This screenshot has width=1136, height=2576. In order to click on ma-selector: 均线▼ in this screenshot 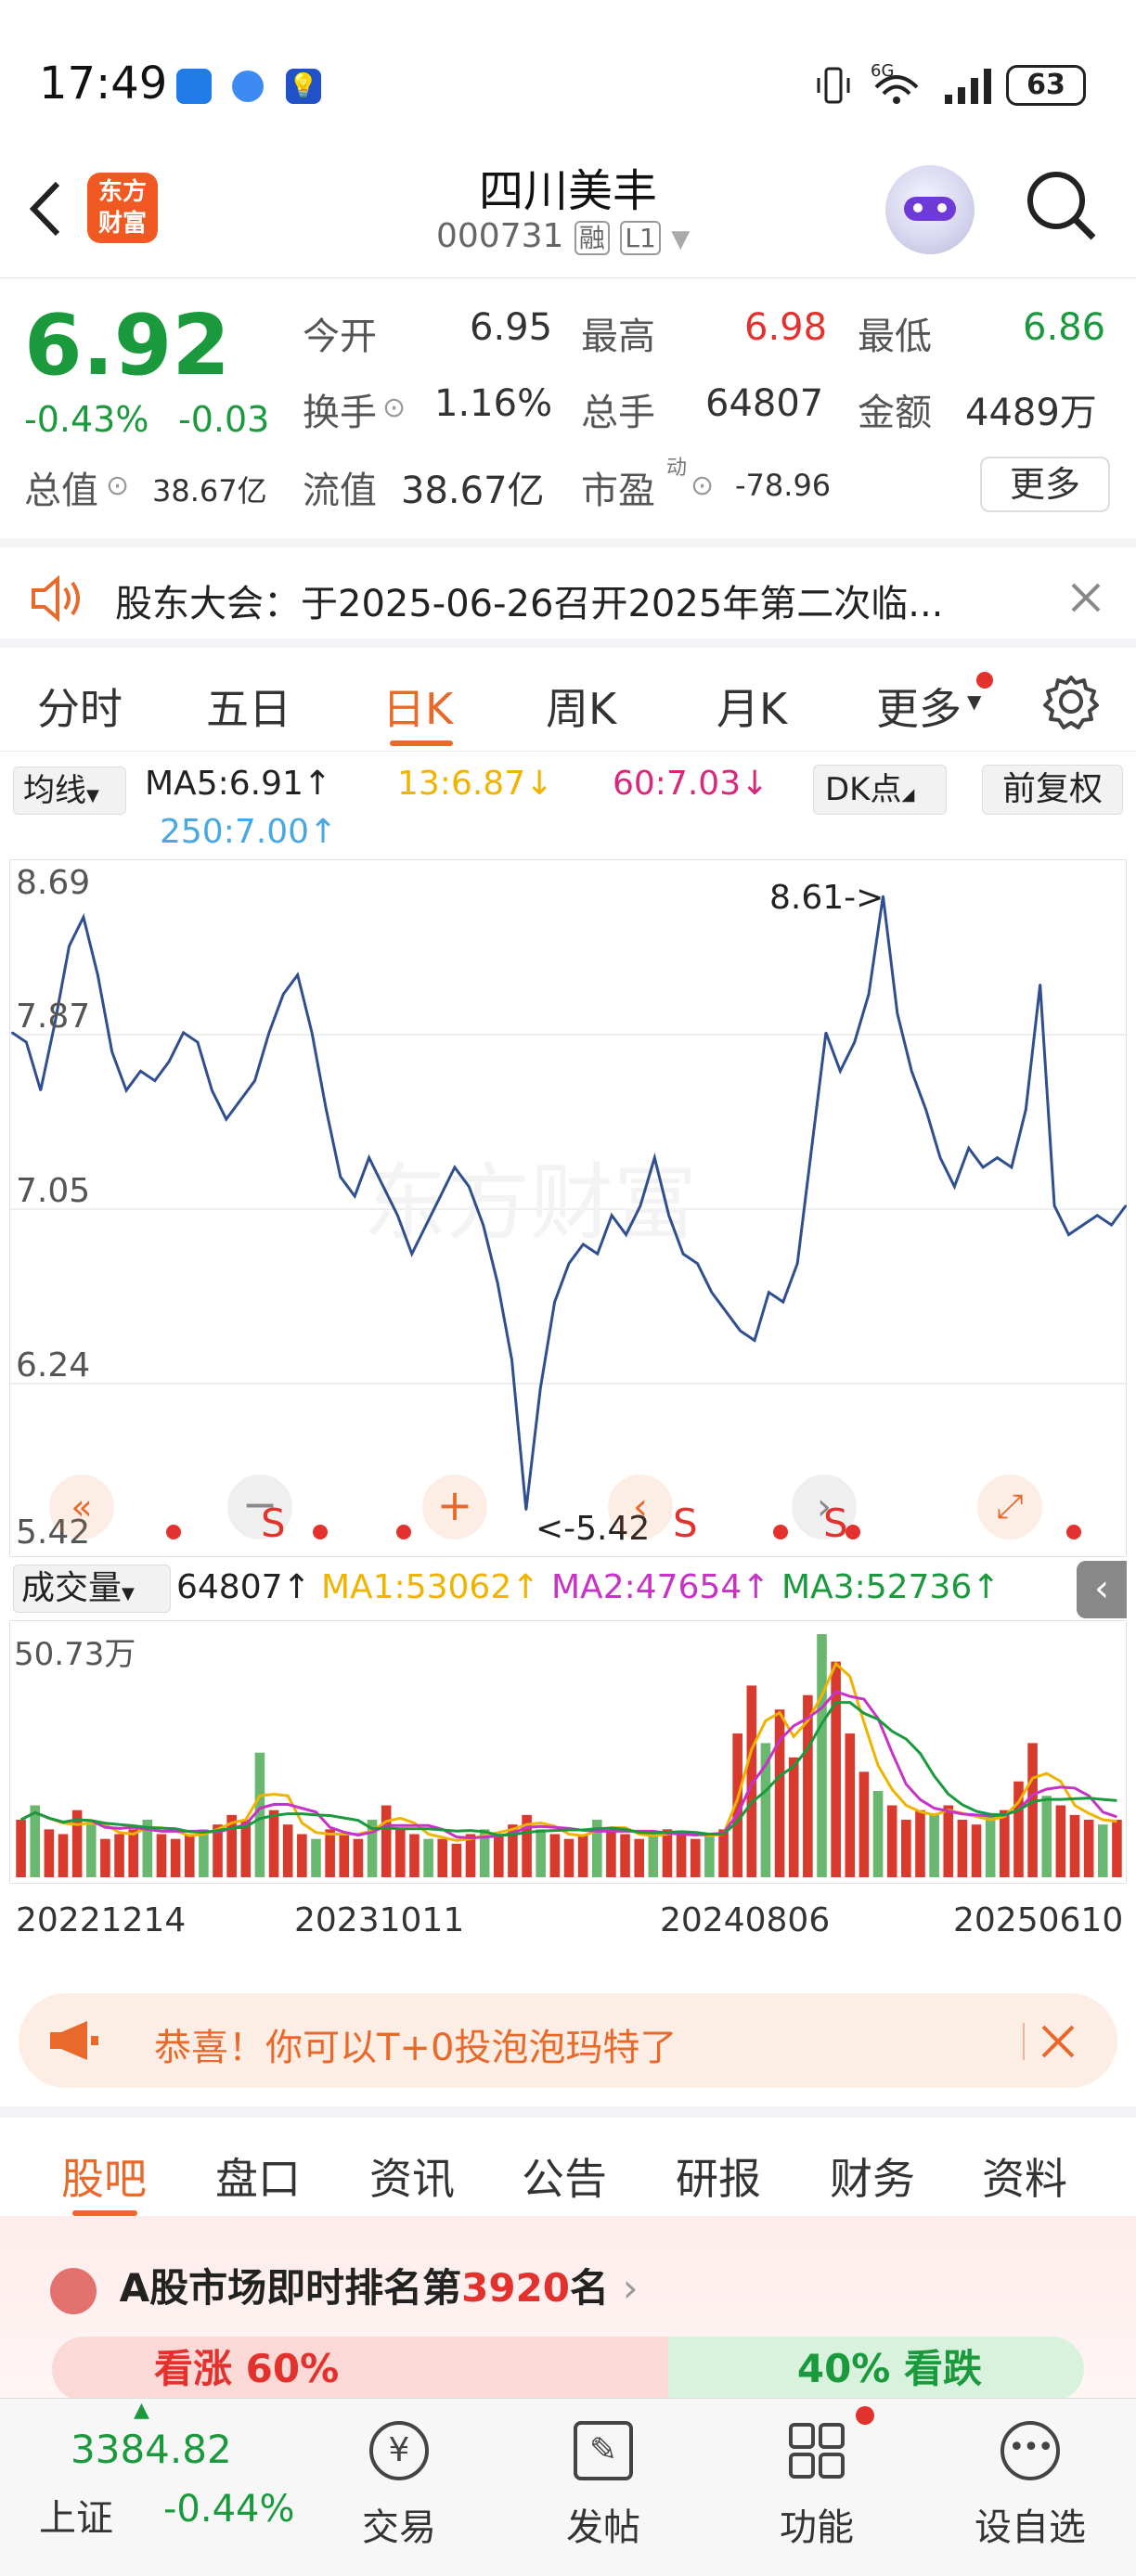, I will do `click(69, 790)`.